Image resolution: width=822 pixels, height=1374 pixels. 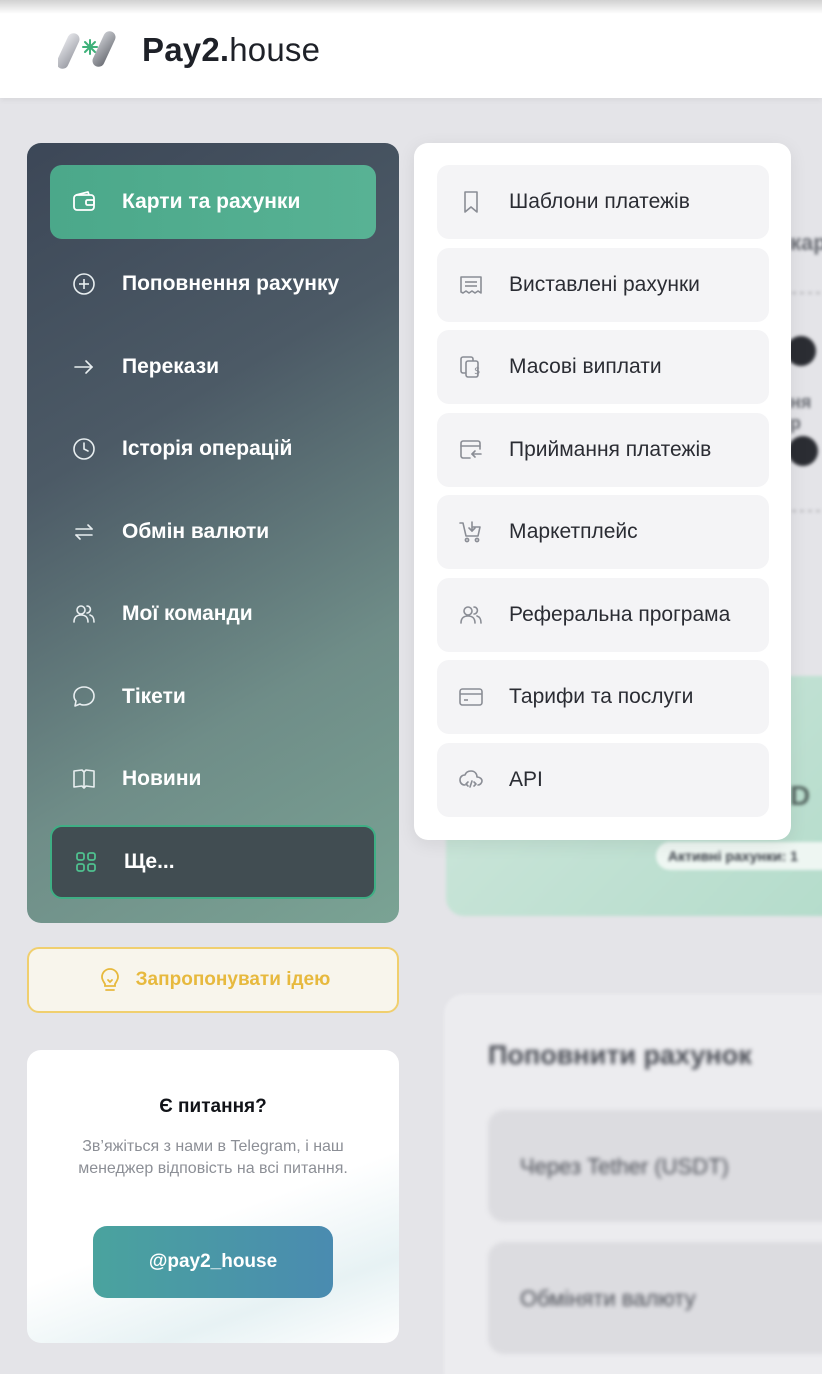 I want to click on suggest-idea-button: Запропонувати ідею, so click(x=213, y=980).